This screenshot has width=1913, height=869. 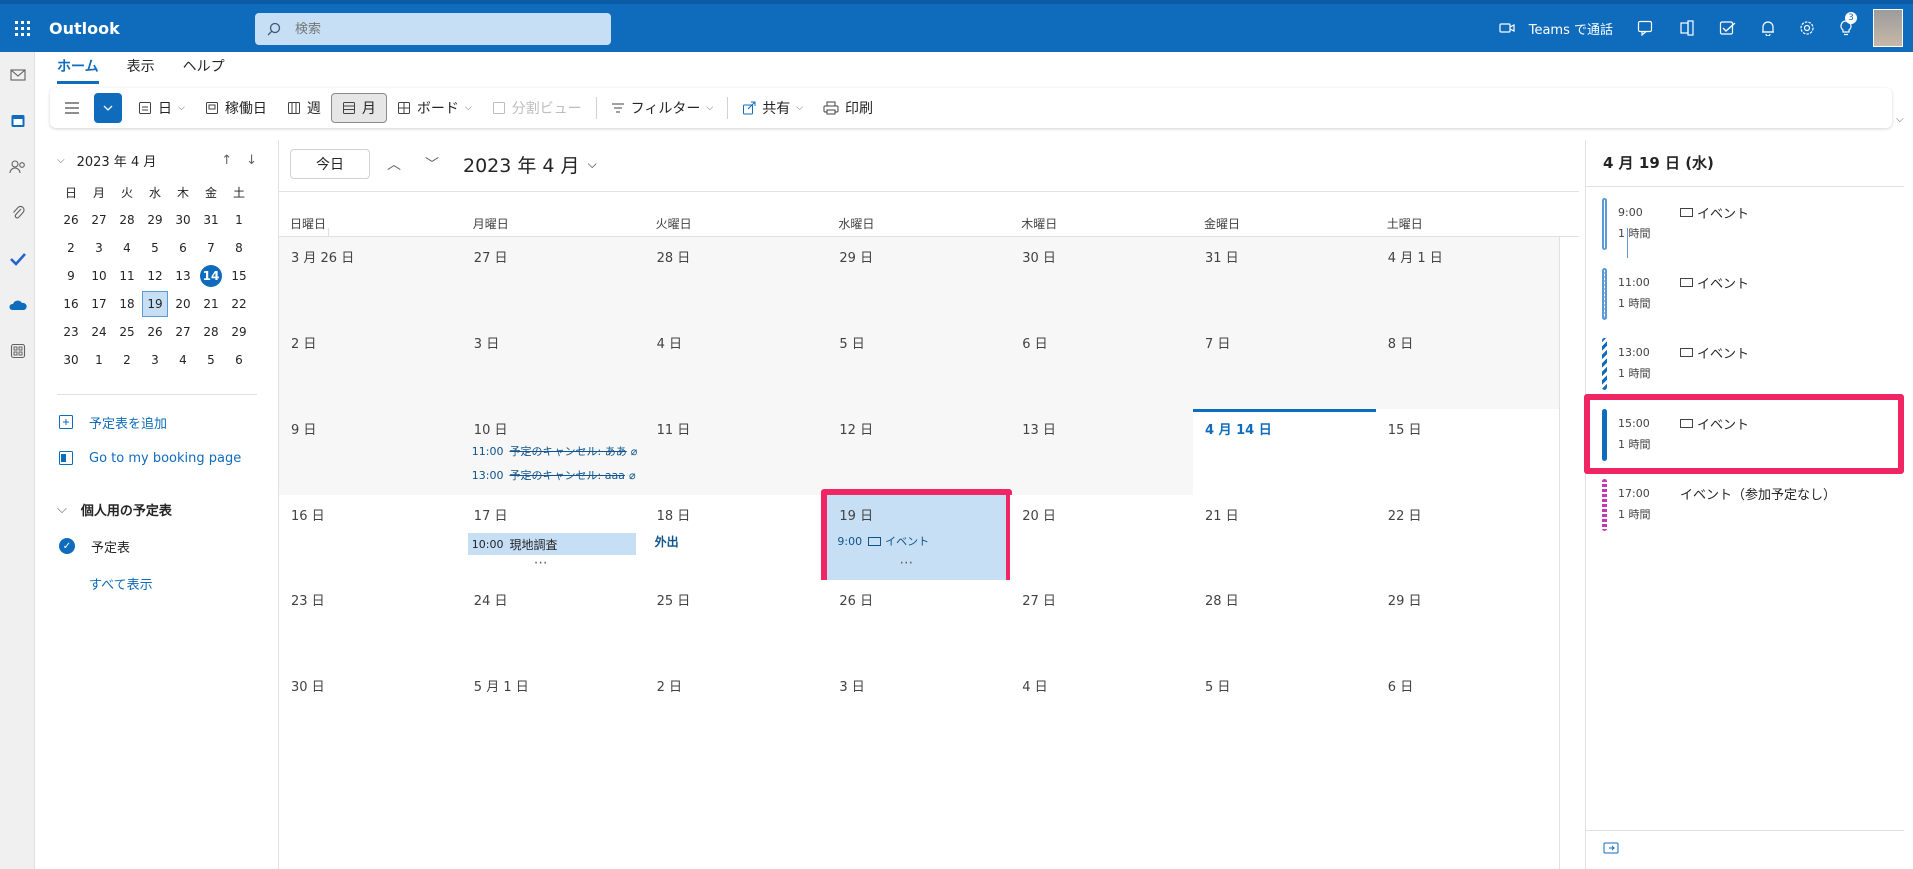 I want to click on day-cell: 27 日, so click(x=553, y=280).